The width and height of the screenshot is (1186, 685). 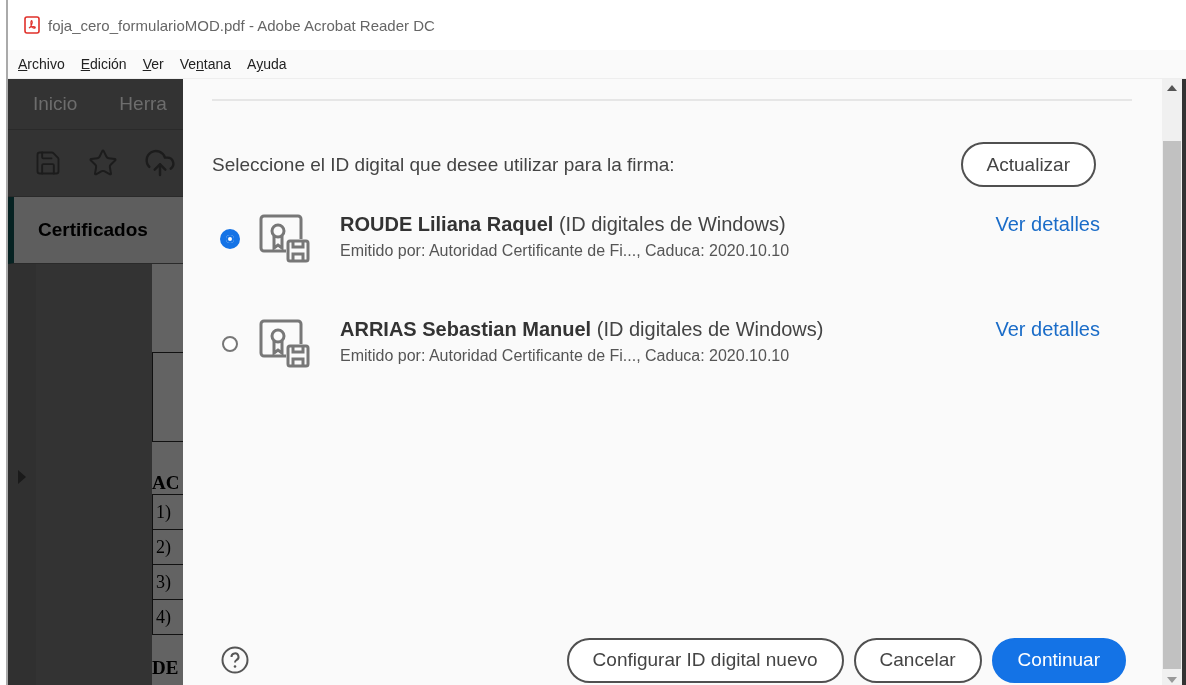 What do you see at coordinates (166, 668) in the screenshot?
I see `document-heading: DE` at bounding box center [166, 668].